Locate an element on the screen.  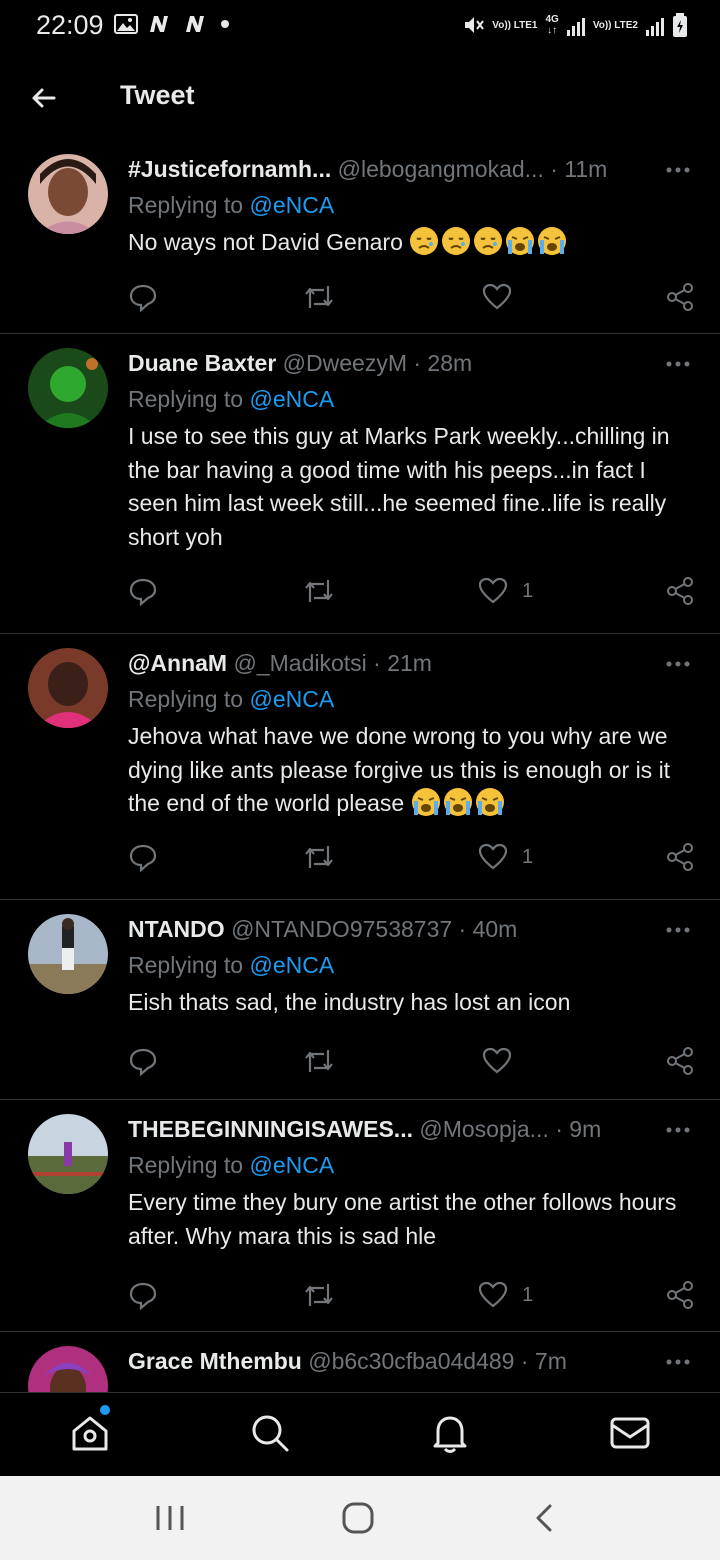
emoji-group is located at coordinates (459, 802).